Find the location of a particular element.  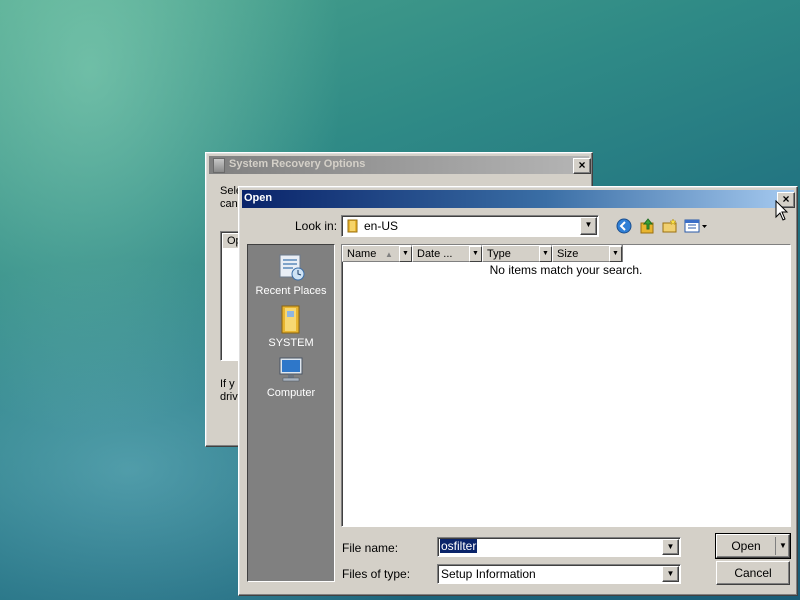

mouse-cursor-icon is located at coordinates (782, 210).